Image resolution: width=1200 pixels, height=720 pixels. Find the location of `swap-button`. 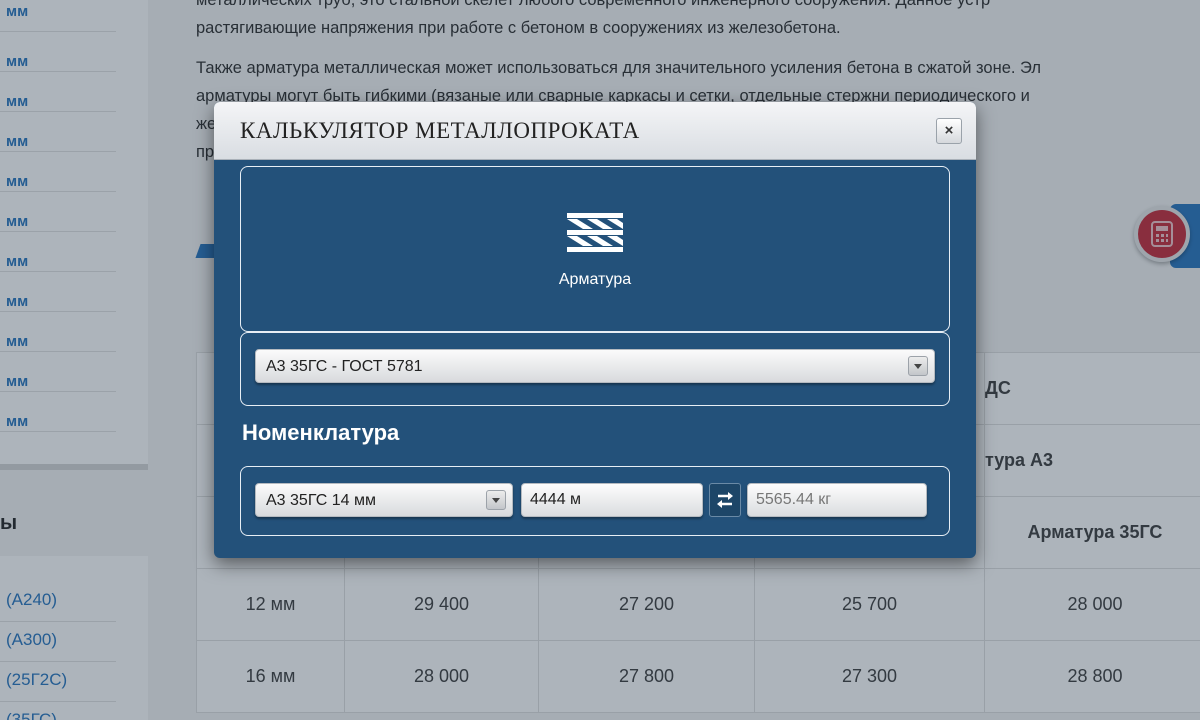

swap-button is located at coordinates (725, 500).